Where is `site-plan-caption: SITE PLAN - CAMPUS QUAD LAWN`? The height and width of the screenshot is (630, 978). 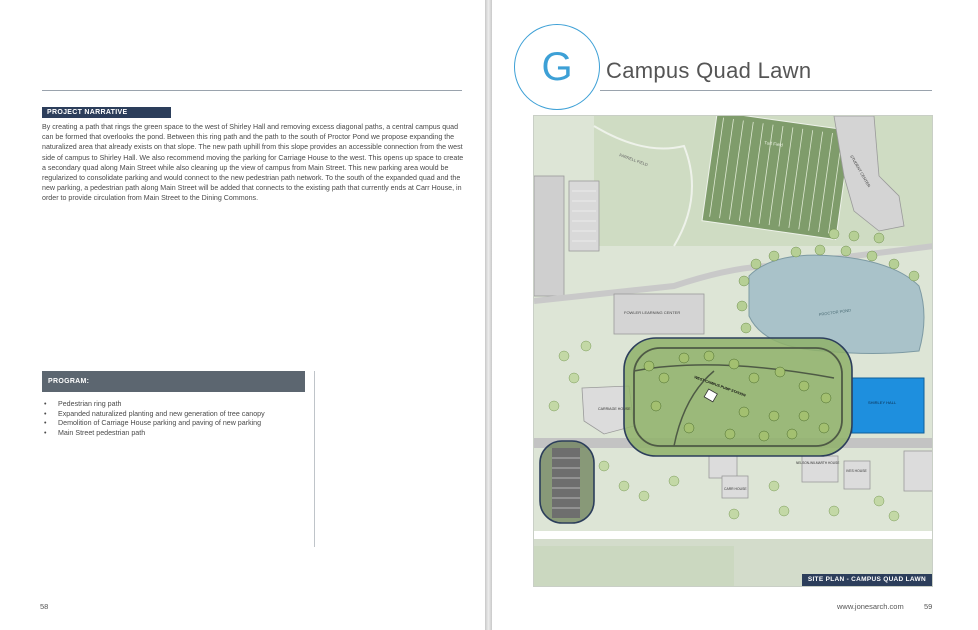 site-plan-caption: SITE PLAN - CAMPUS QUAD LAWN is located at coordinates (866, 580).